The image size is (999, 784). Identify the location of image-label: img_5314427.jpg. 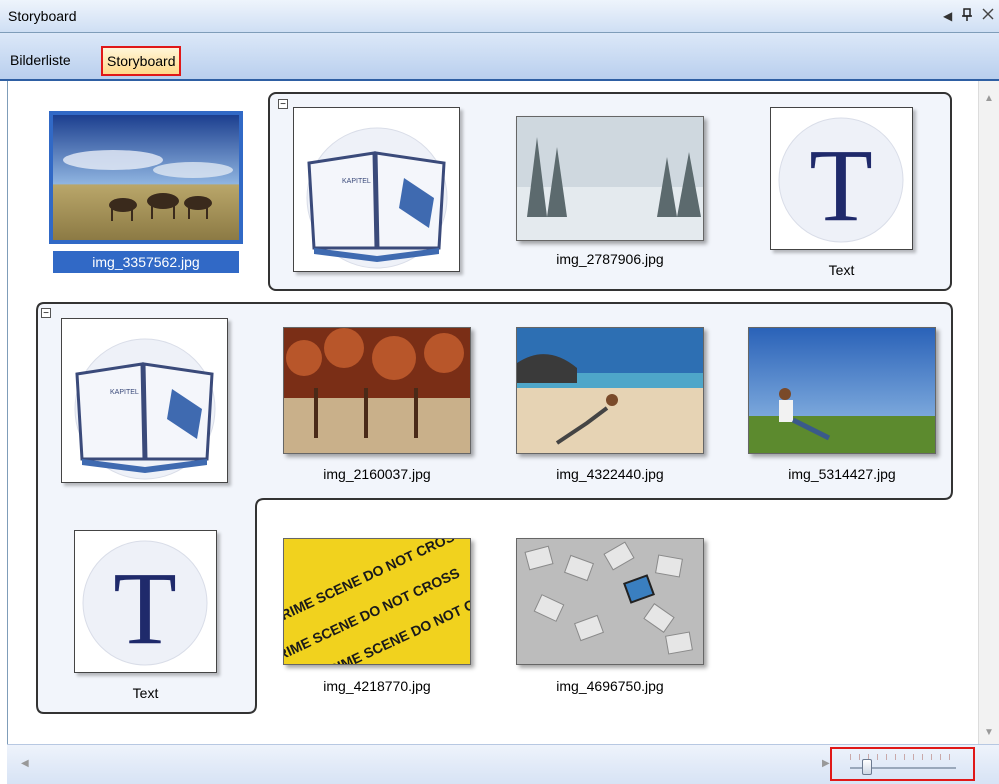
(842, 474).